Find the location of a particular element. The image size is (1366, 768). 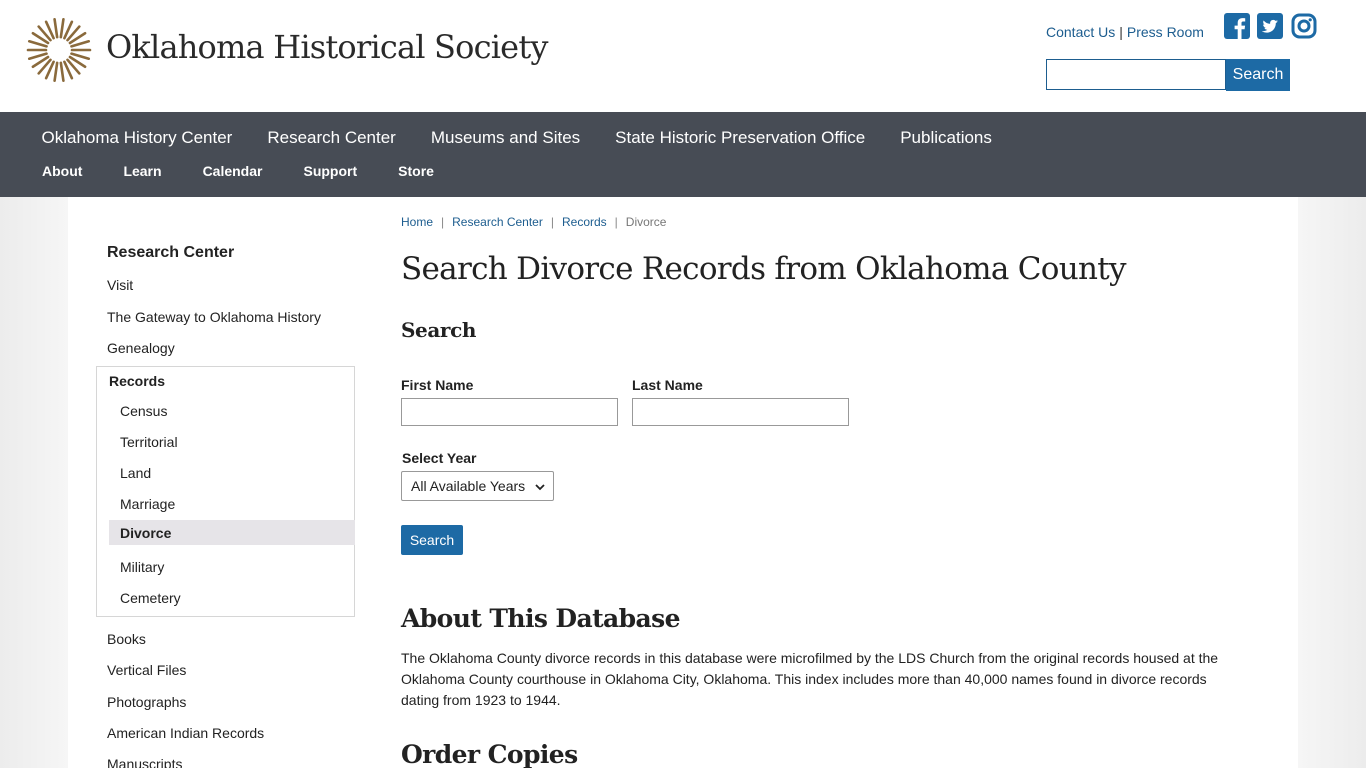

contact-us-link: Contact Us is located at coordinates (1080, 32).